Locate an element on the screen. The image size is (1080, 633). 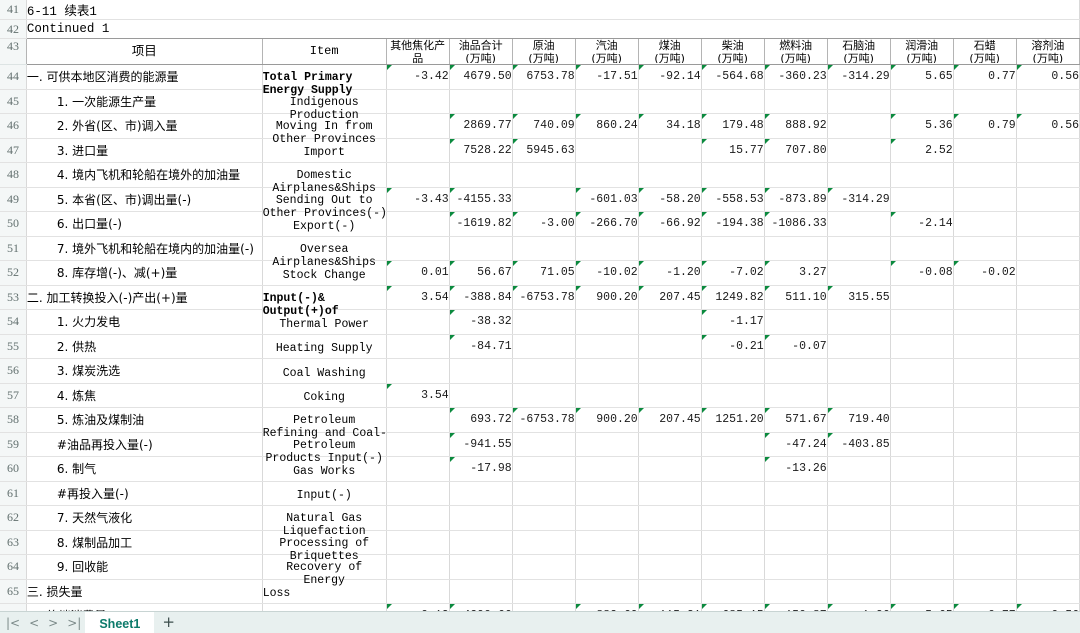
last-sheet-icon: >| is located at coordinates (74, 623).